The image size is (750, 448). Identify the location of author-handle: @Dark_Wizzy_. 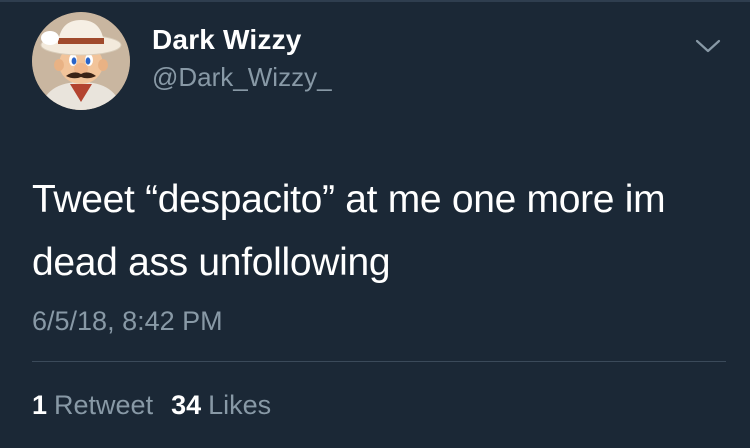
(242, 77).